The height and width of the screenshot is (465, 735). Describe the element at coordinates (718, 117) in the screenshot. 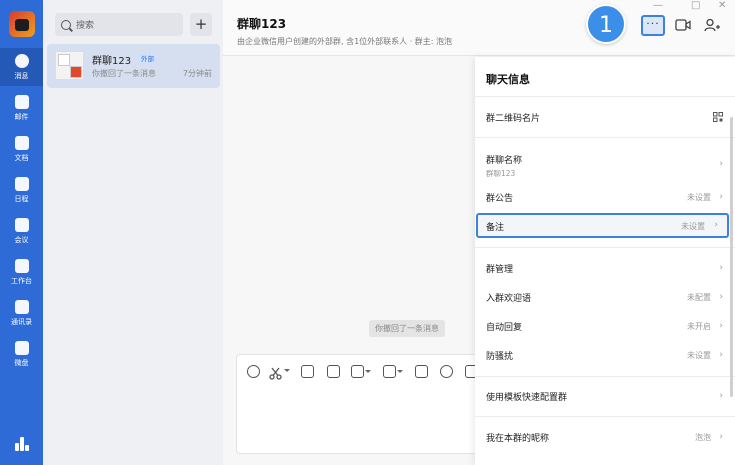

I see `qr-code-icon` at that location.